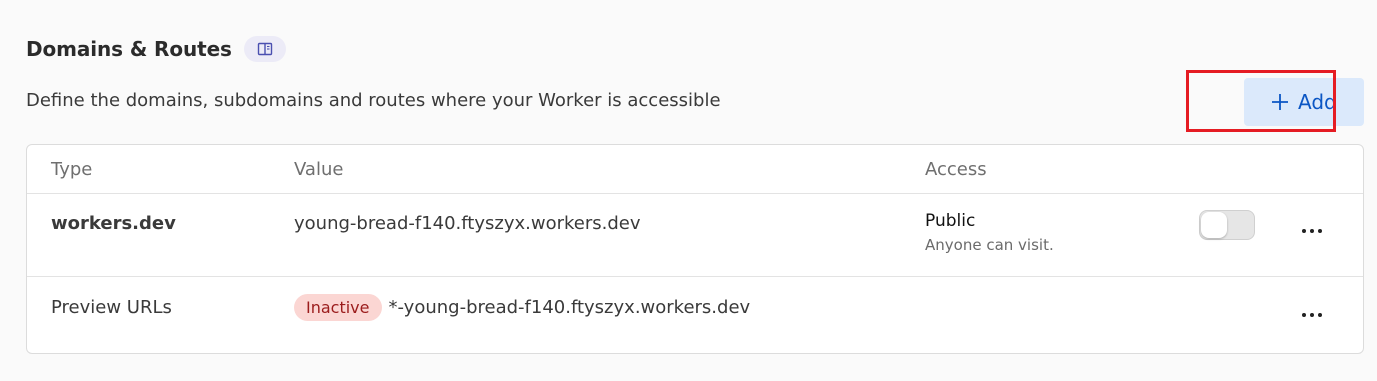 The image size is (1377, 381). What do you see at coordinates (950, 221) in the screenshot?
I see `access-title: Public` at bounding box center [950, 221].